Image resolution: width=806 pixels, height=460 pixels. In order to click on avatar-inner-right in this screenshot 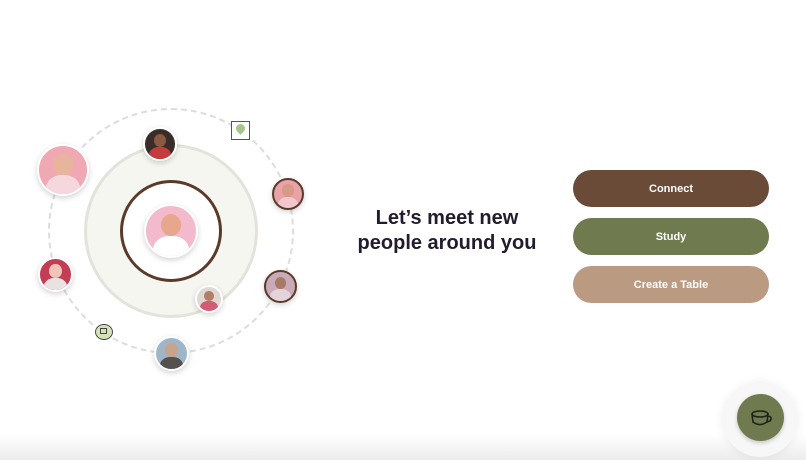, I will do `click(209, 299)`.